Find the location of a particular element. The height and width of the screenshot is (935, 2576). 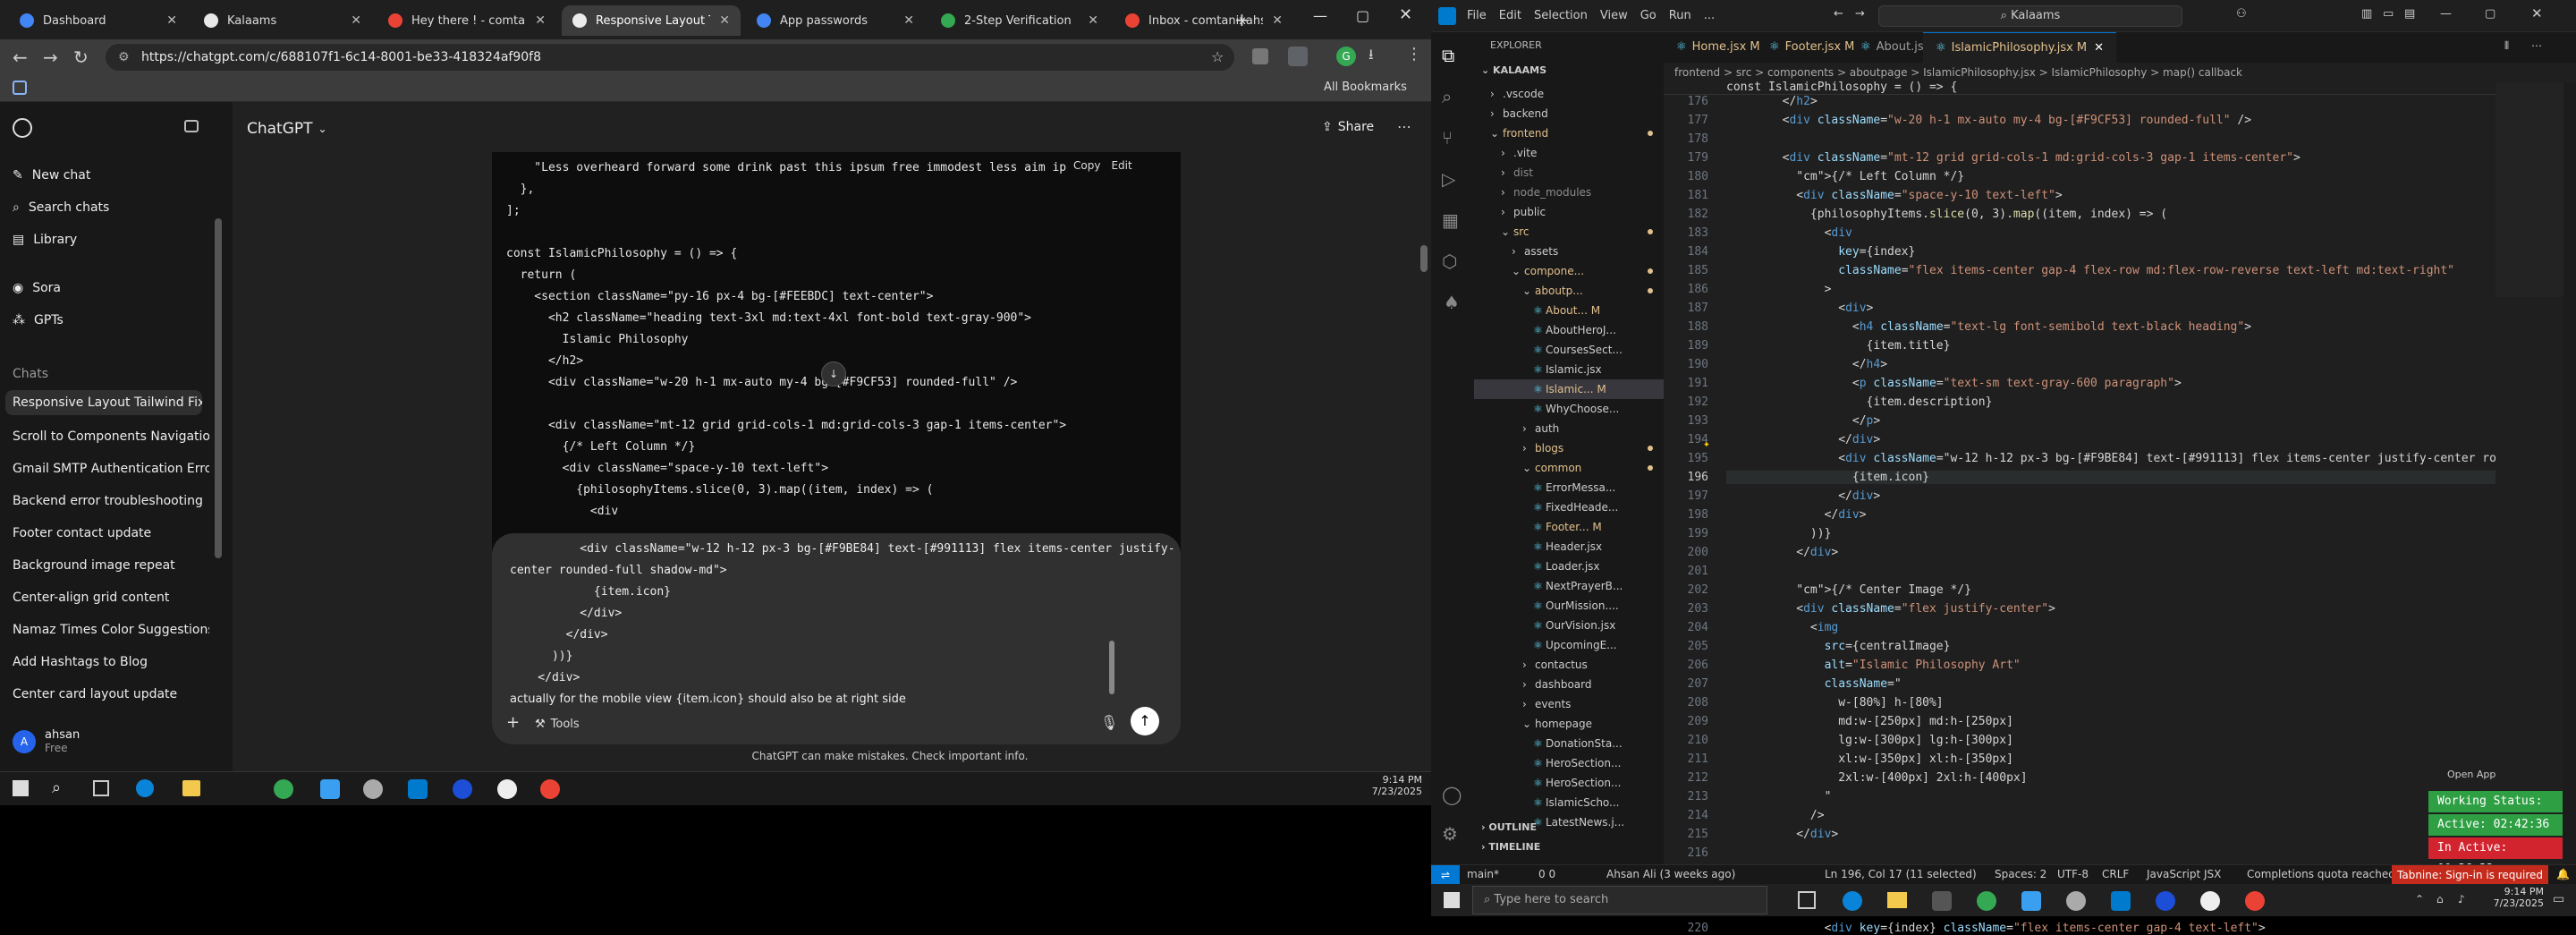

store-icon is located at coordinates (1942, 901).